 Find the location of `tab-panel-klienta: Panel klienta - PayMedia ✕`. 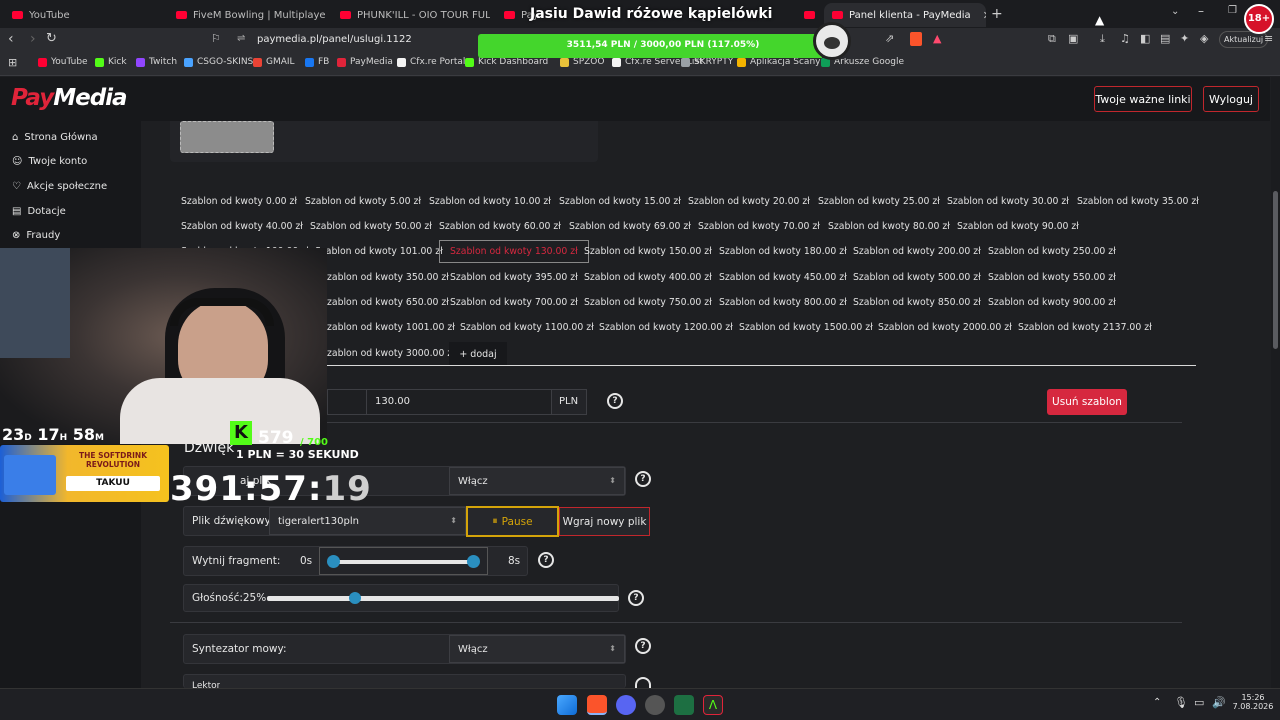

tab-panel-klienta: Panel klienta - PayMedia ✕ is located at coordinates (905, 15).